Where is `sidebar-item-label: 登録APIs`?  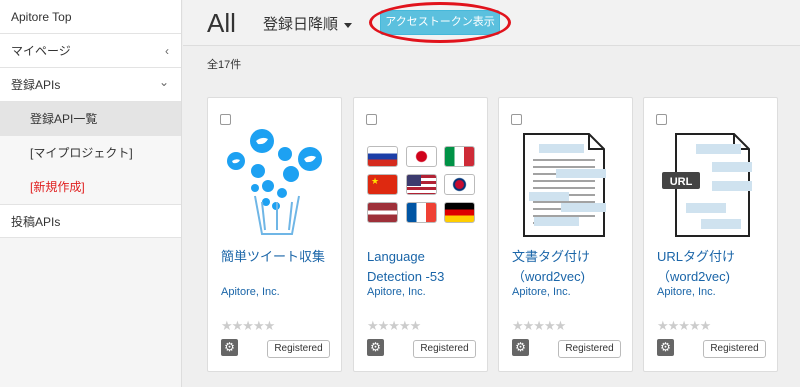
sidebar-item-label: 登録APIs is located at coordinates (36, 85).